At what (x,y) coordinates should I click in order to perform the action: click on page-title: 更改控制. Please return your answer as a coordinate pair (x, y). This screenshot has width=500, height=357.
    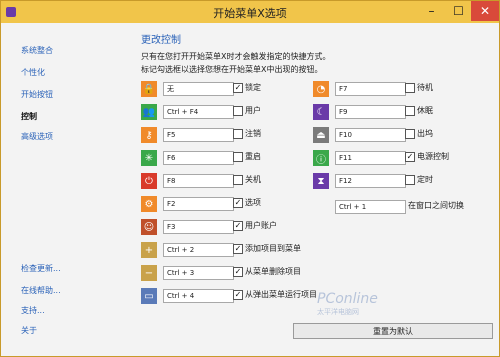
    Looking at the image, I should click on (161, 40).